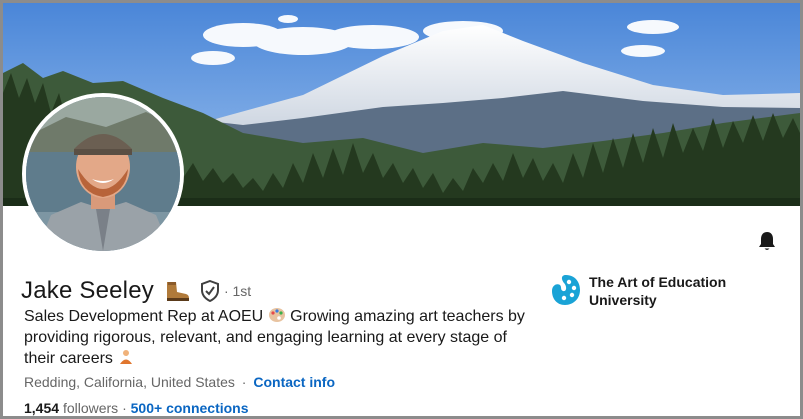 This screenshot has height=419, width=803. I want to click on followers-label: followers, so click(90, 408).